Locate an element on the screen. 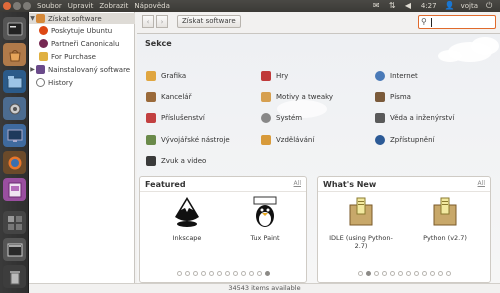  sidebar-item-get-software: ▼ Získat software is located at coordinates (82, 18).